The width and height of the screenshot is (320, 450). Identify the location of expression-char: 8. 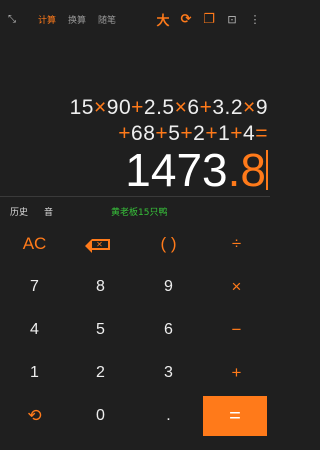
(149, 133).